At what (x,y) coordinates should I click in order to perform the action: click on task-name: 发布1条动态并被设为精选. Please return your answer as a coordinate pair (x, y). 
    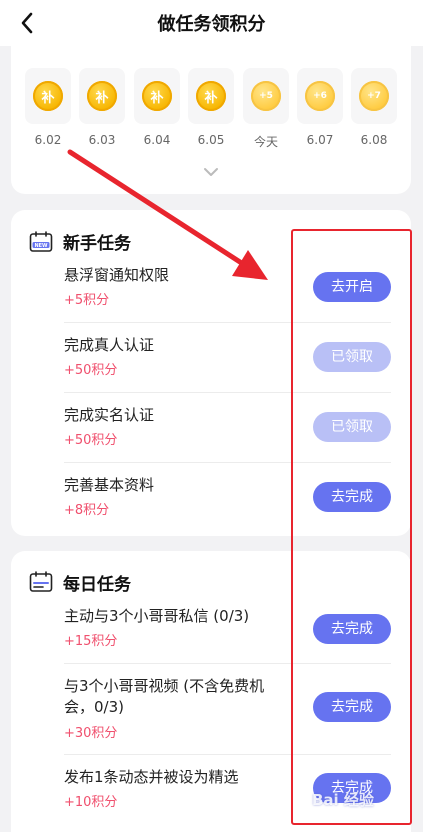
    Looking at the image, I should click on (151, 777).